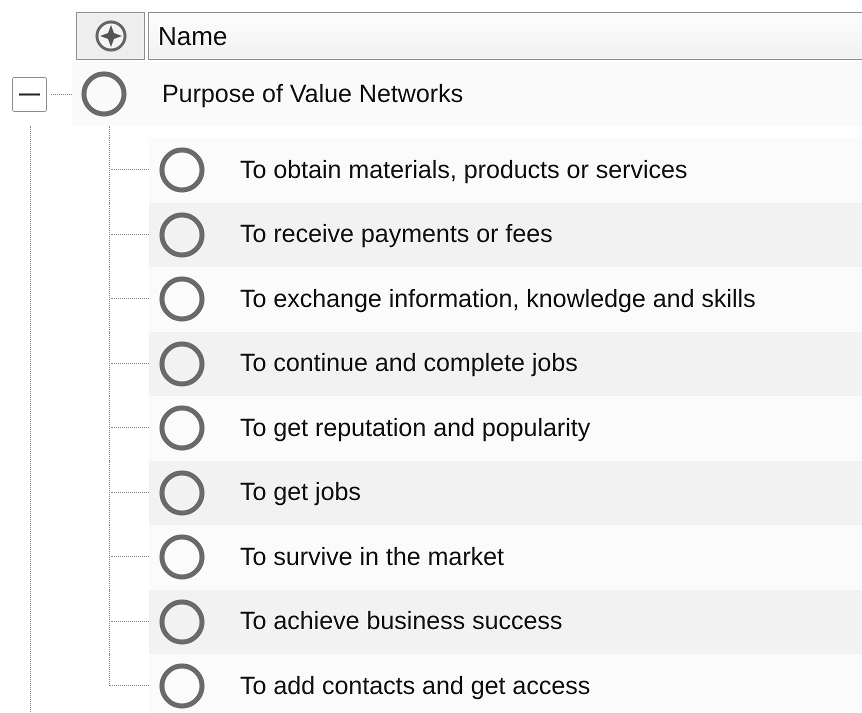  I want to click on tree-item: Purpose of Value Networks, so click(313, 94).